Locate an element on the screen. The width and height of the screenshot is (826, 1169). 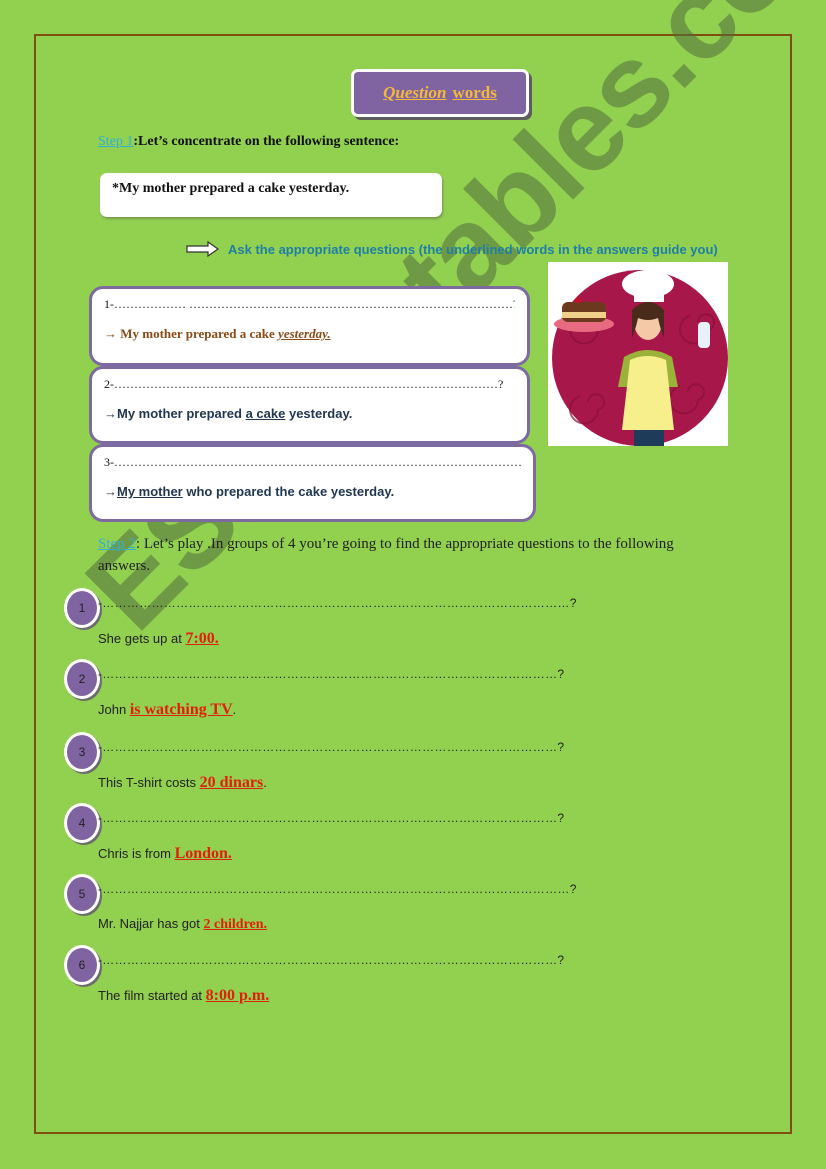
example-sentence-box: *My mother prepared a cake yesterday. is located at coordinates (271, 195).